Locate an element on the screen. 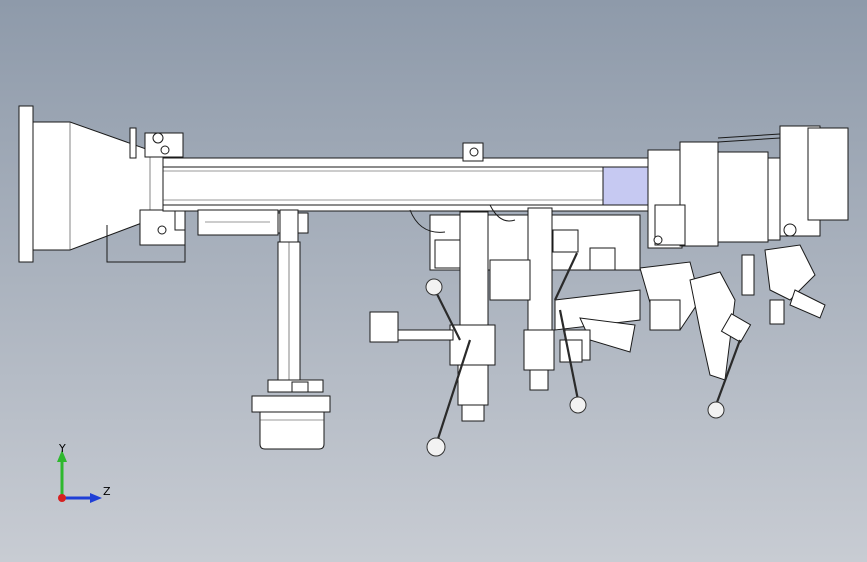 The height and width of the screenshot is (562, 867). z-axis-label: Z is located at coordinates (107, 491).